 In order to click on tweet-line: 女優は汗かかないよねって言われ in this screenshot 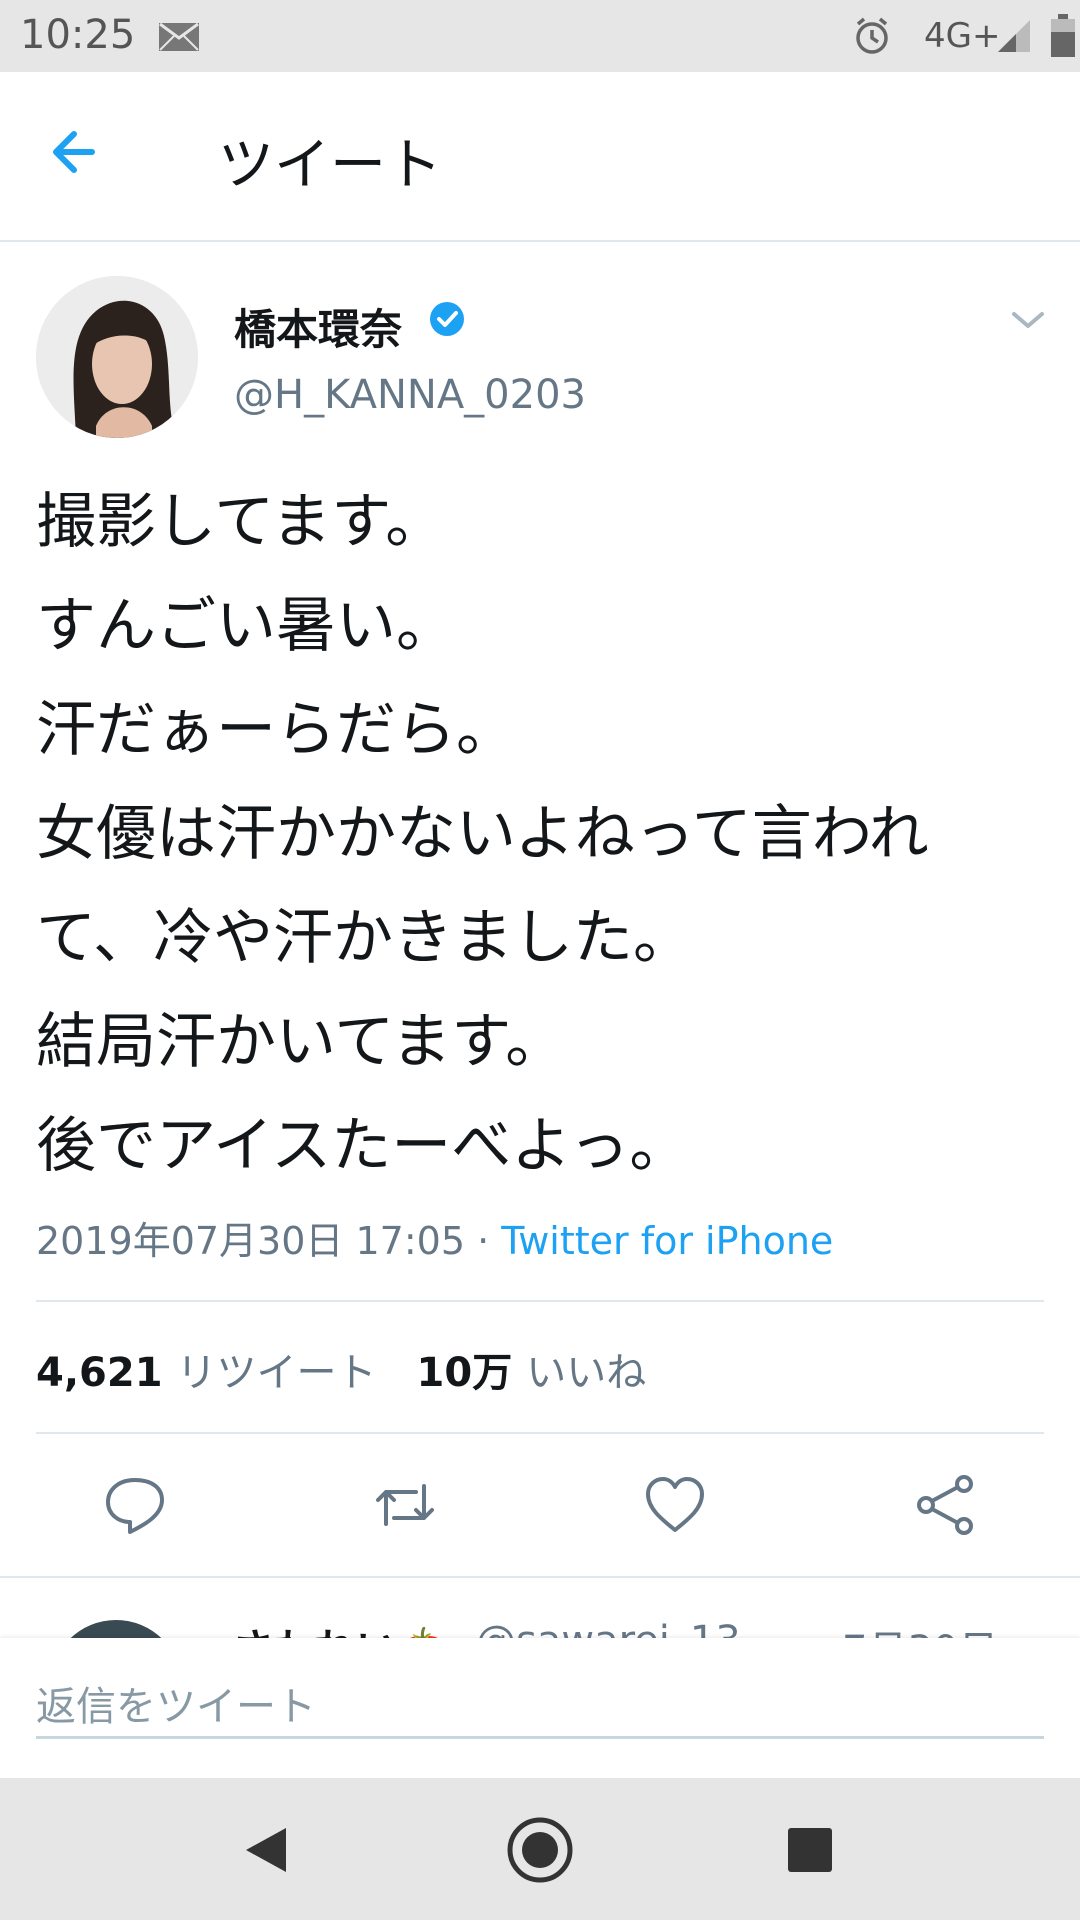, I will do `click(482, 834)`.